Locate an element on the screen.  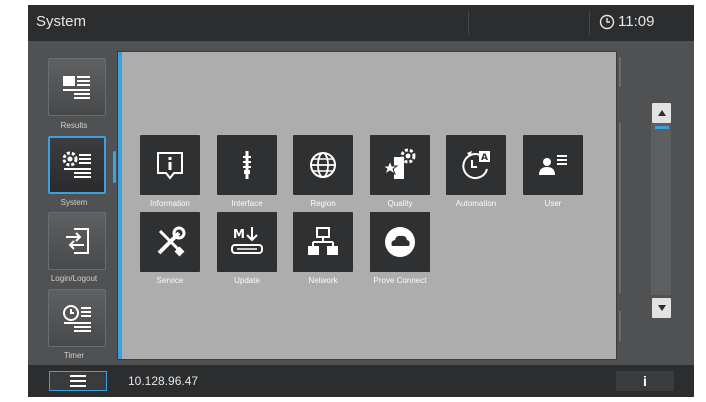
interface-plug-icon is located at coordinates (247, 165).